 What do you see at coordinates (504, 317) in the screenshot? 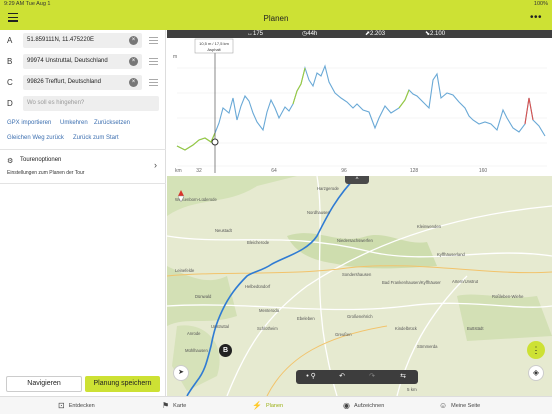
I see `forest-area` at bounding box center [504, 317].